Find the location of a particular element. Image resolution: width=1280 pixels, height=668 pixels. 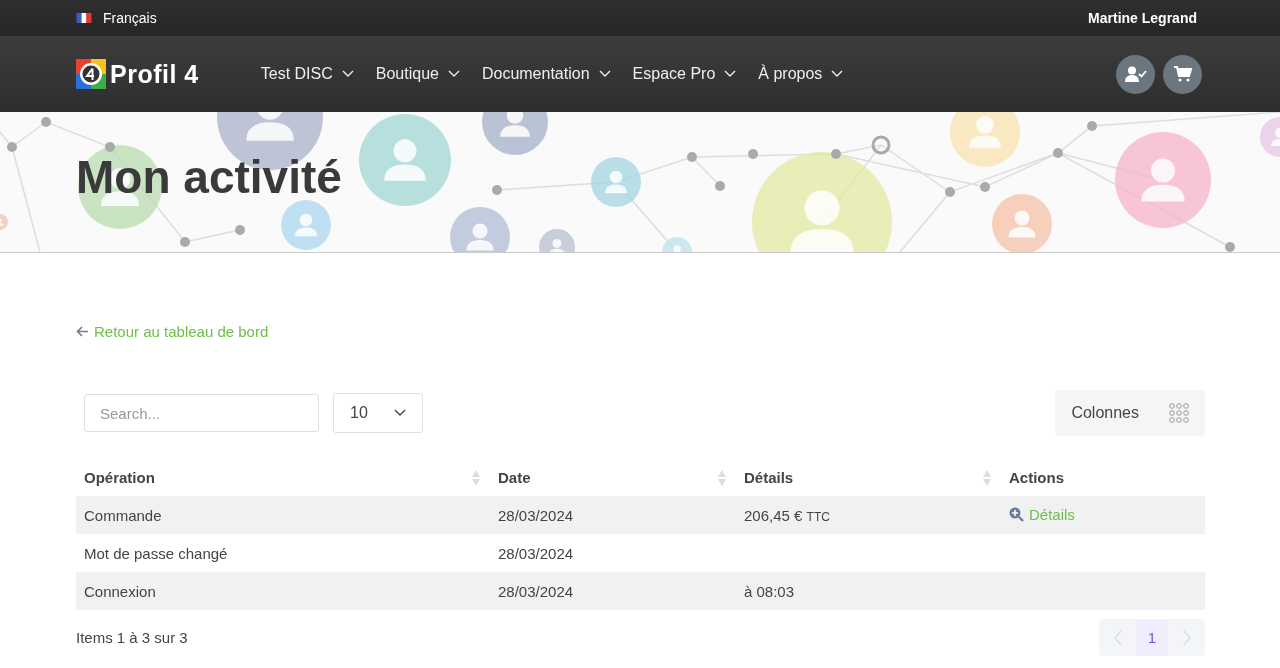

items-summary: Items 1 à 3 sur 3 is located at coordinates (132, 637).